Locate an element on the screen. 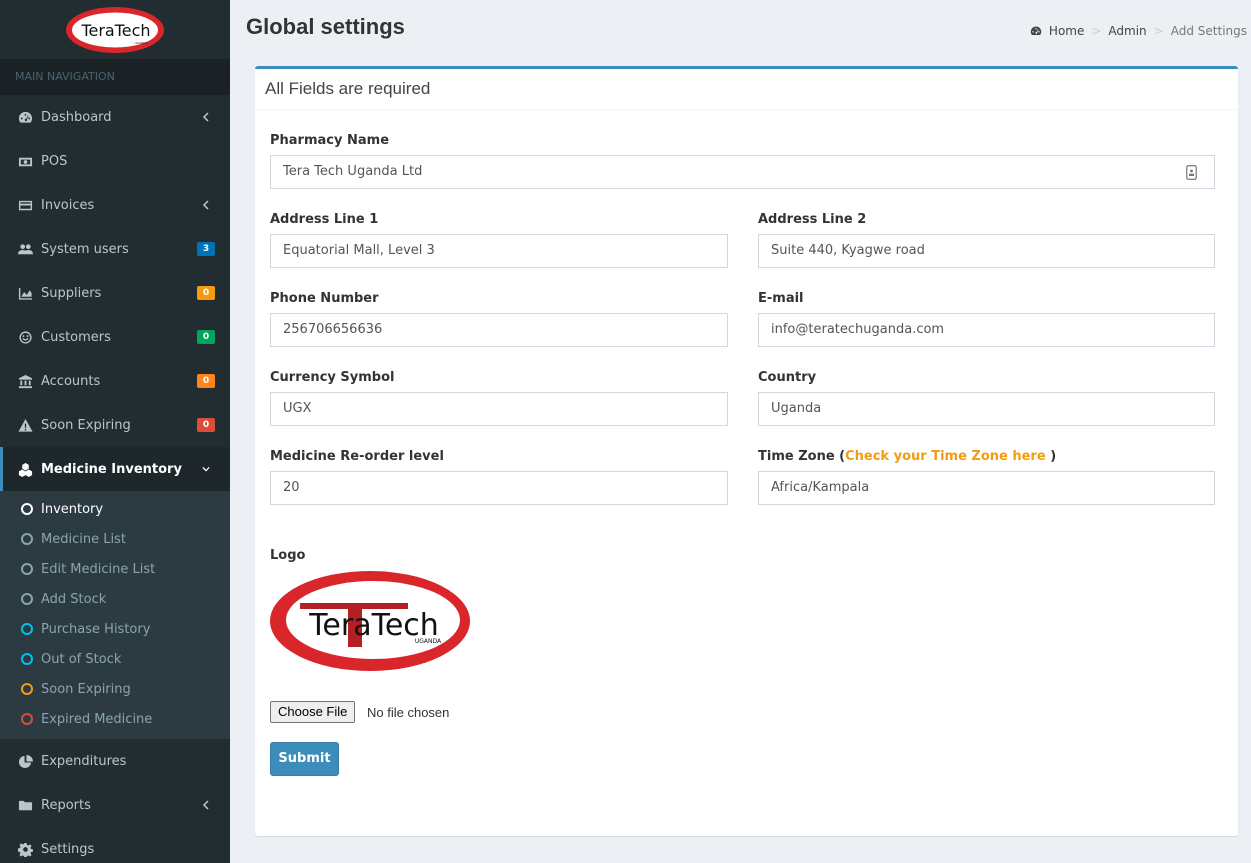 The image size is (1251, 863). logo-text: TeraTech is located at coordinates (115, 30).